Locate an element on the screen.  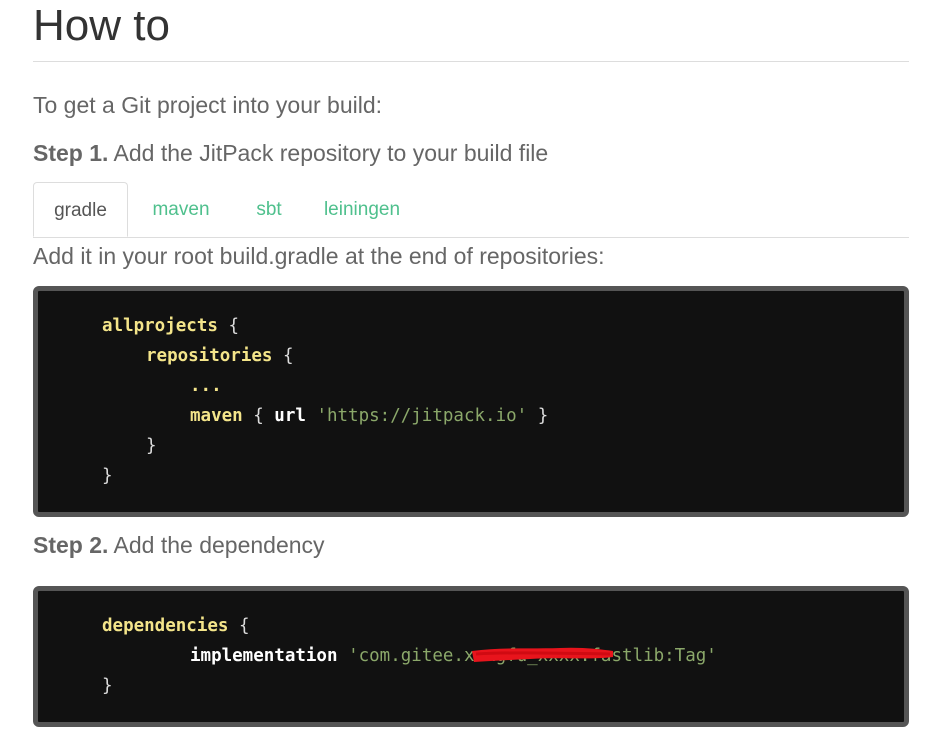
tab-sbt: sbt is located at coordinates (269, 209).